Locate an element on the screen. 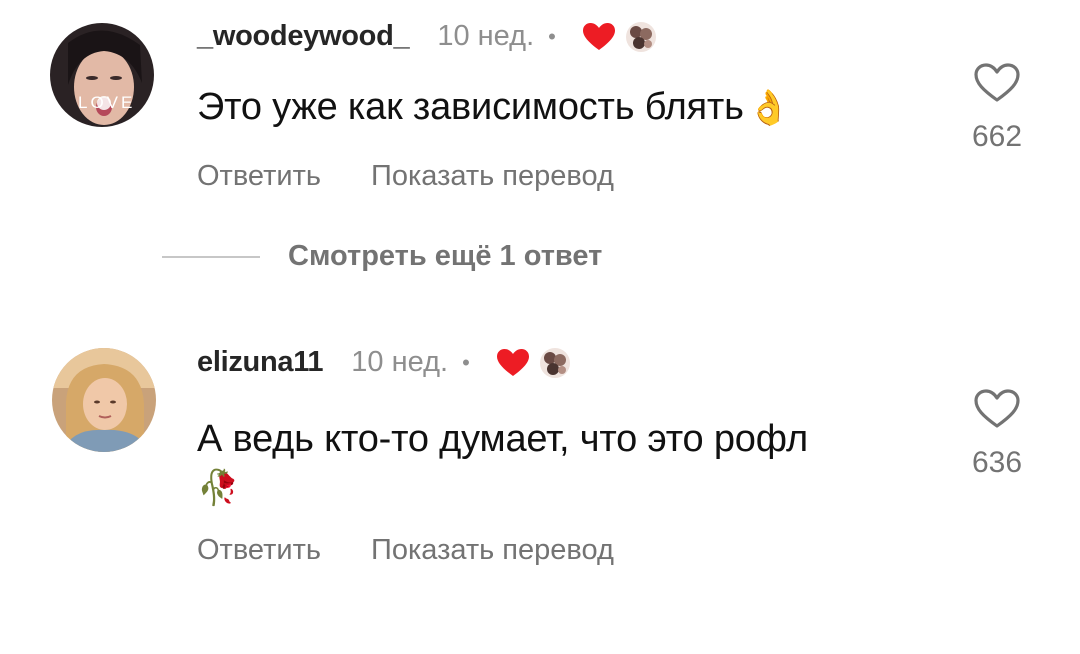 The height and width of the screenshot is (654, 1080). comment-meta: _woodeywood_ 10 нед. • is located at coordinates (426, 36).